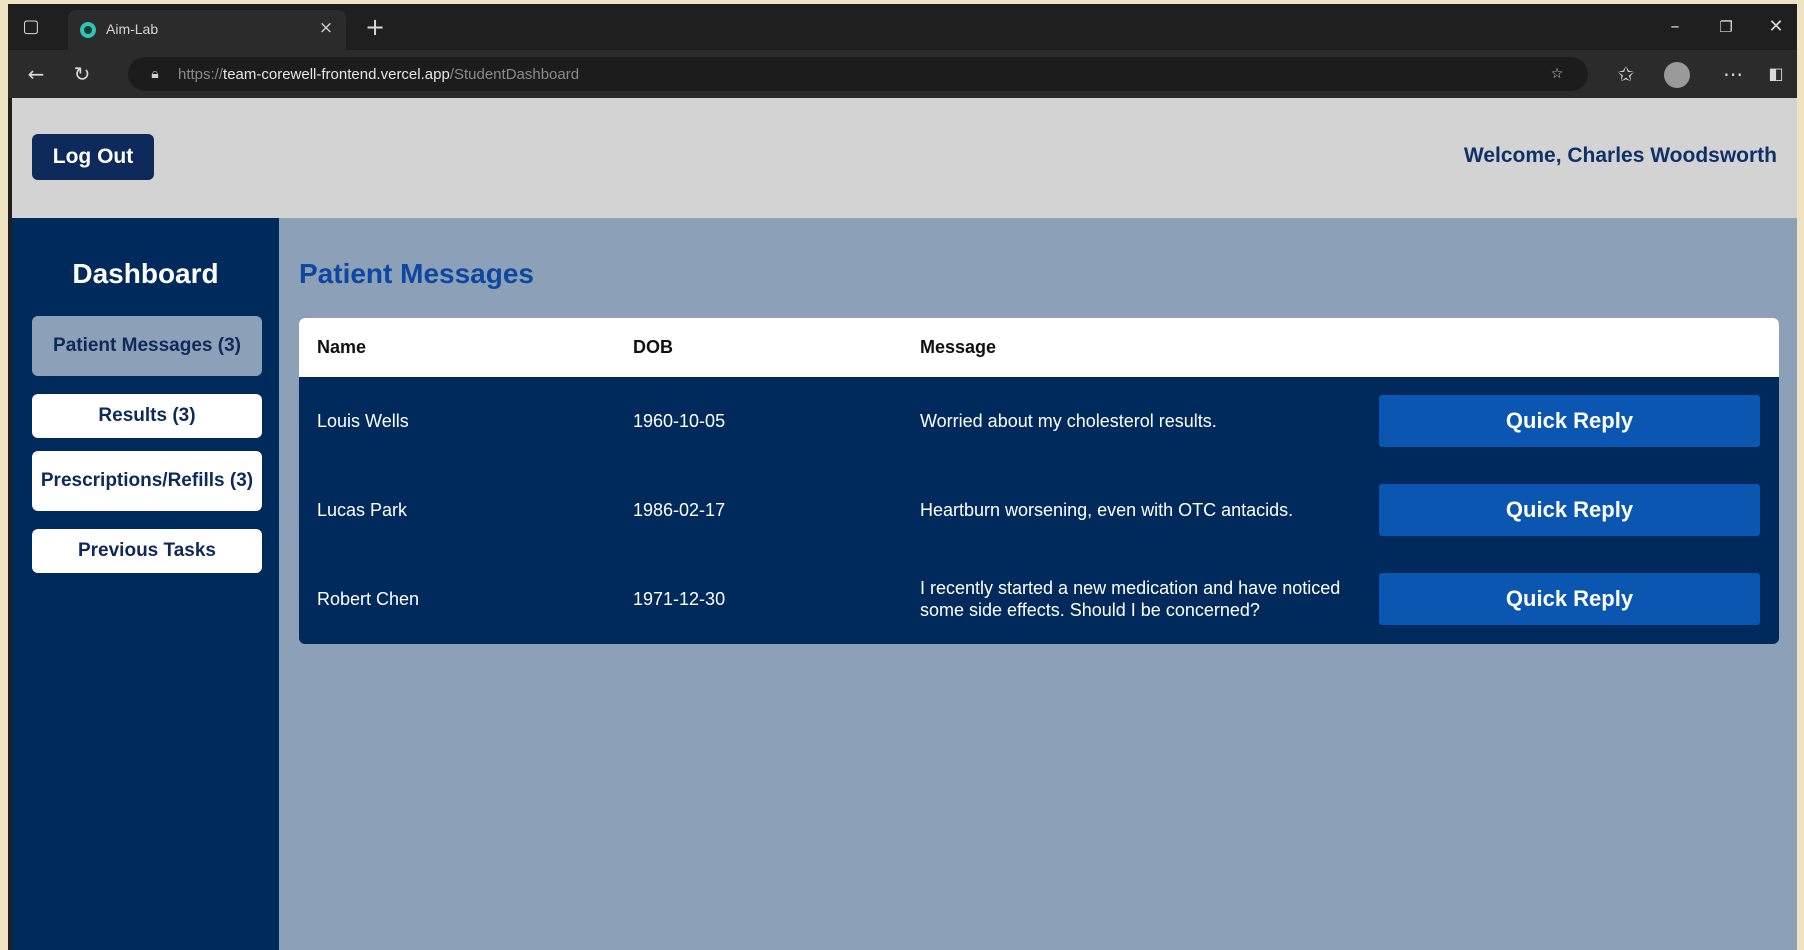 The height and width of the screenshot is (950, 1804). I want to click on star-icon: ☆, so click(1557, 74).